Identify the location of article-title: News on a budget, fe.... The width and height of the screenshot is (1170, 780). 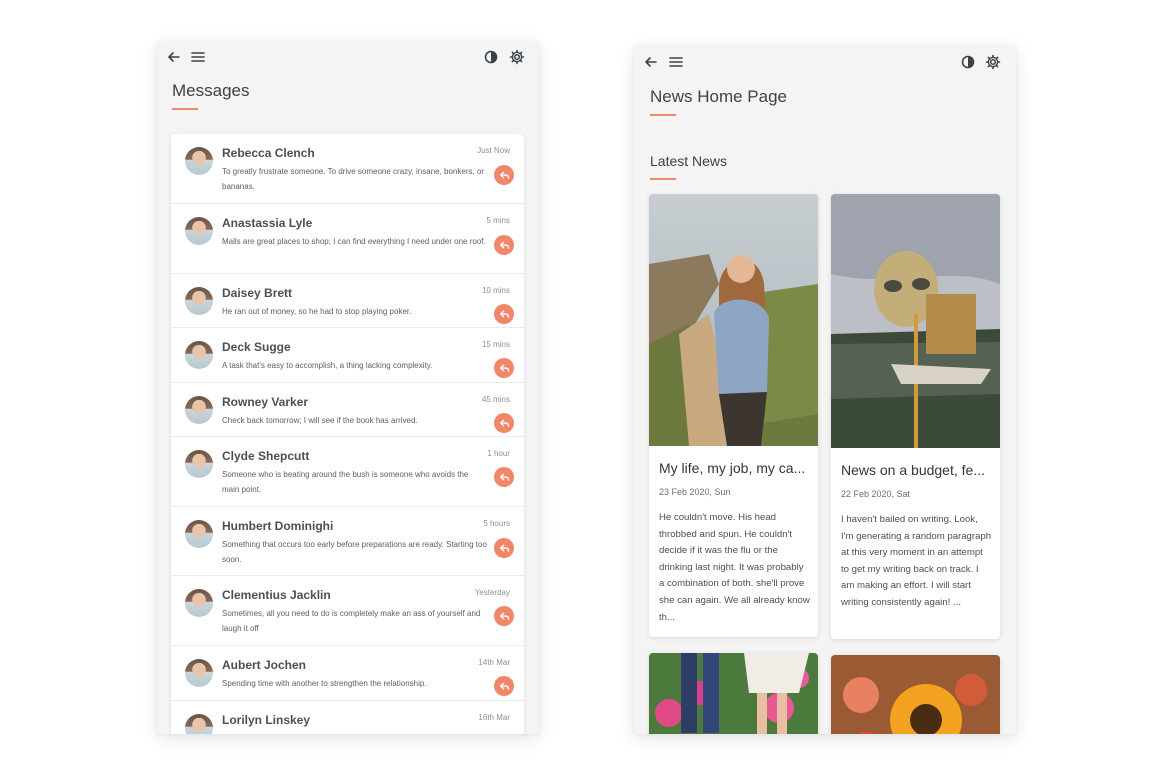
(916, 470).